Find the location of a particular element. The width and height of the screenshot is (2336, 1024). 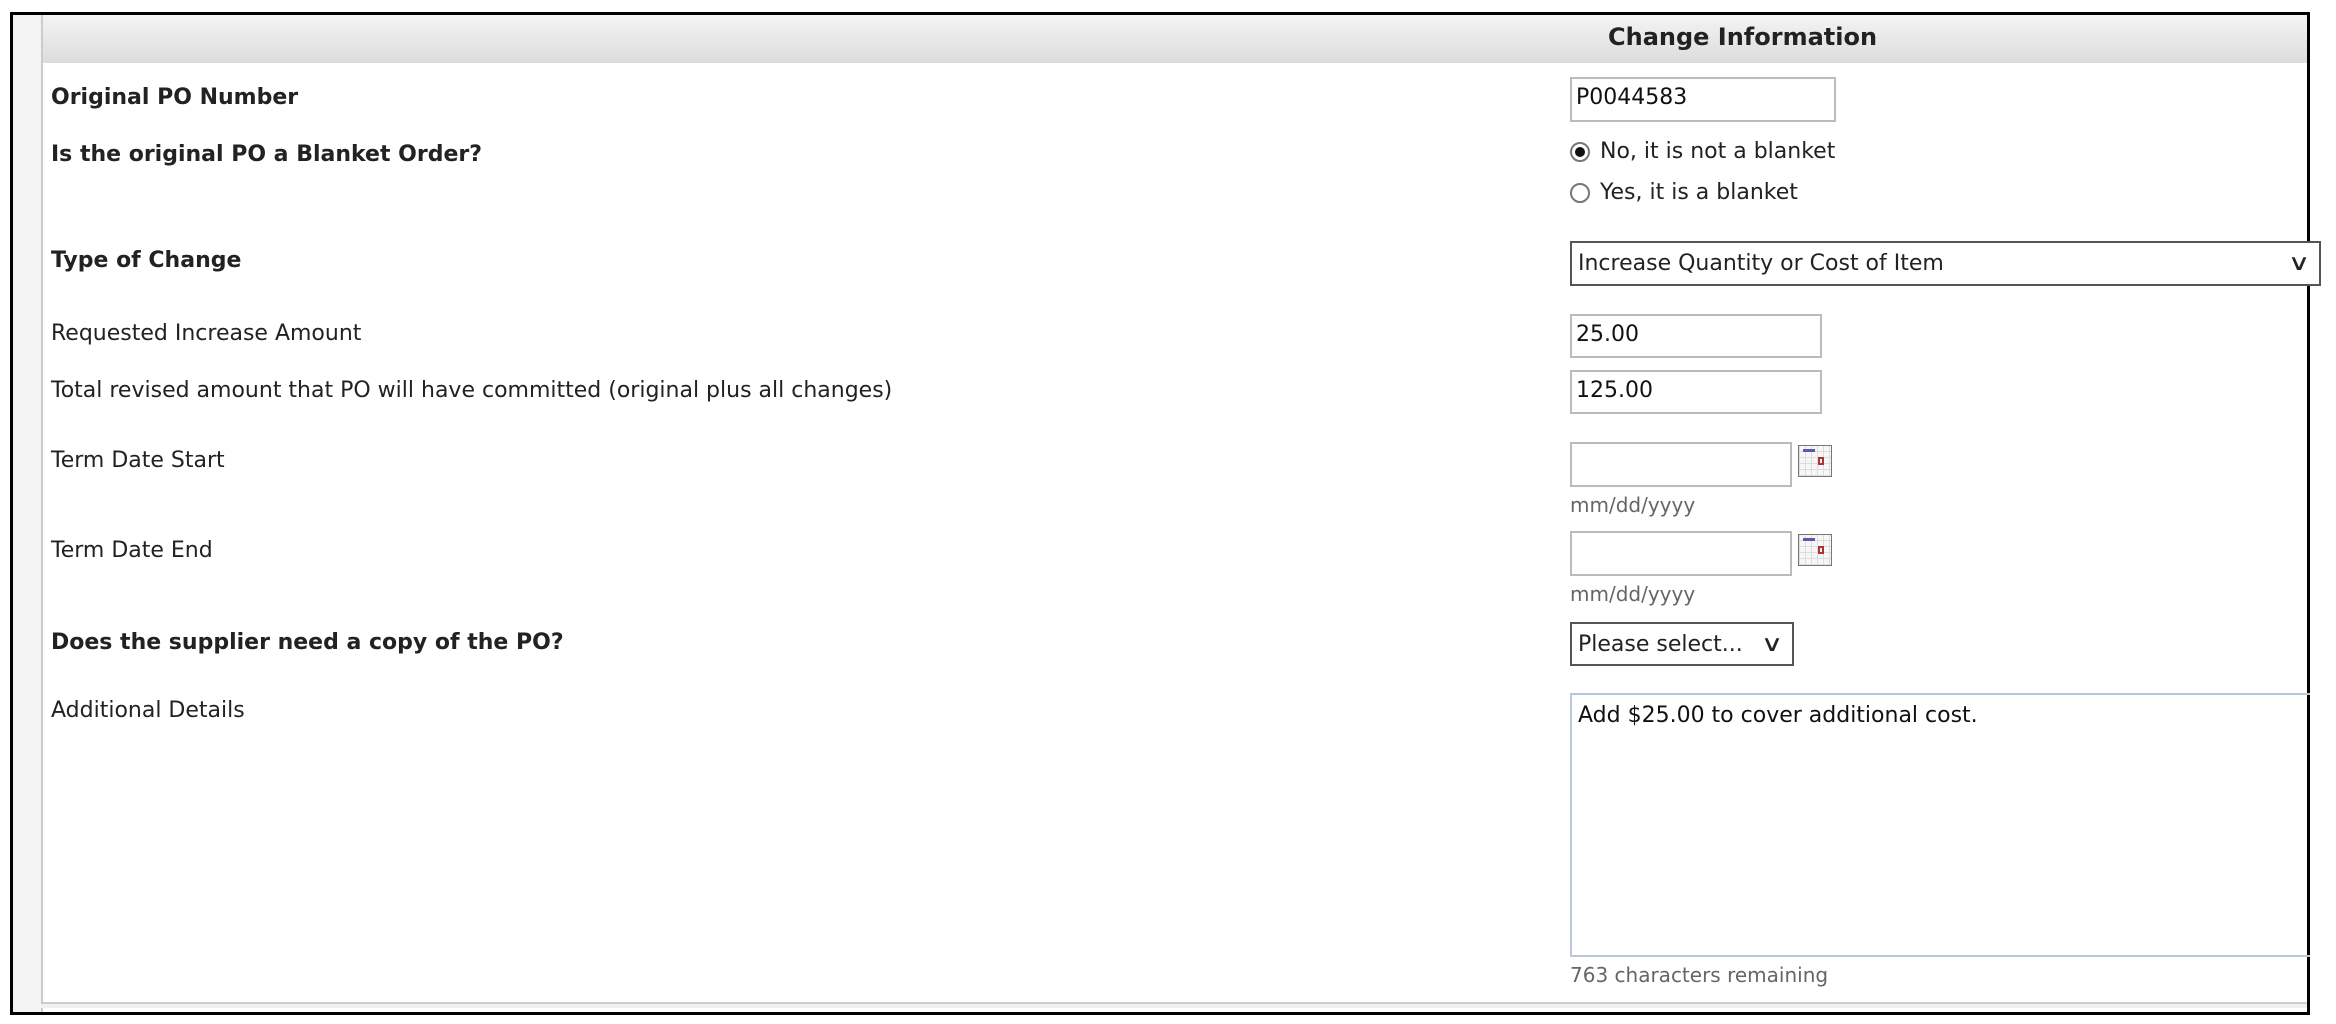

radio-is-blanket: Yes, it is a blanket is located at coordinates (1684, 192).